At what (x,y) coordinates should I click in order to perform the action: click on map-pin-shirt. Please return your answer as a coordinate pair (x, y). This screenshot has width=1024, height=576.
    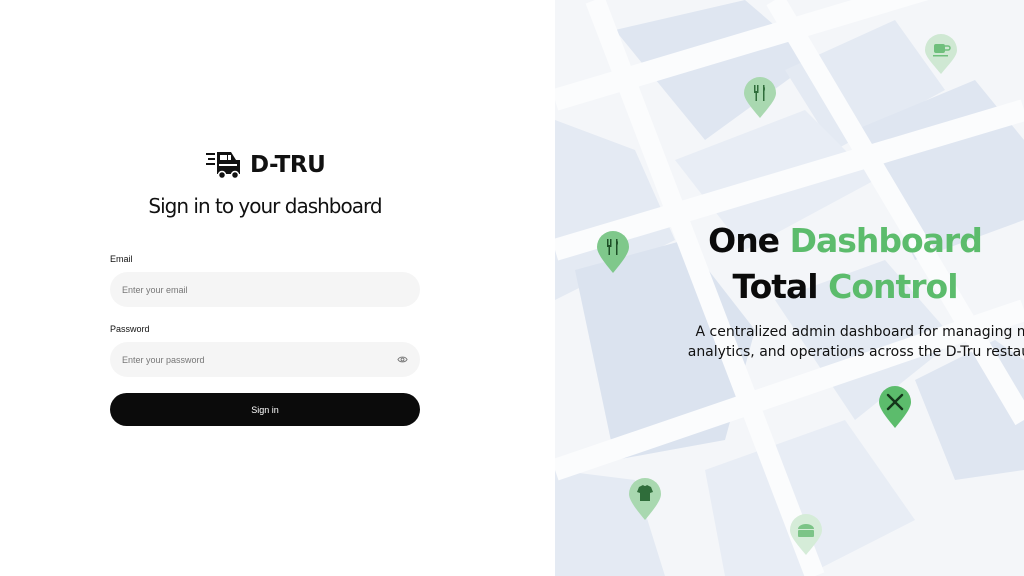
    Looking at the image, I should click on (645, 499).